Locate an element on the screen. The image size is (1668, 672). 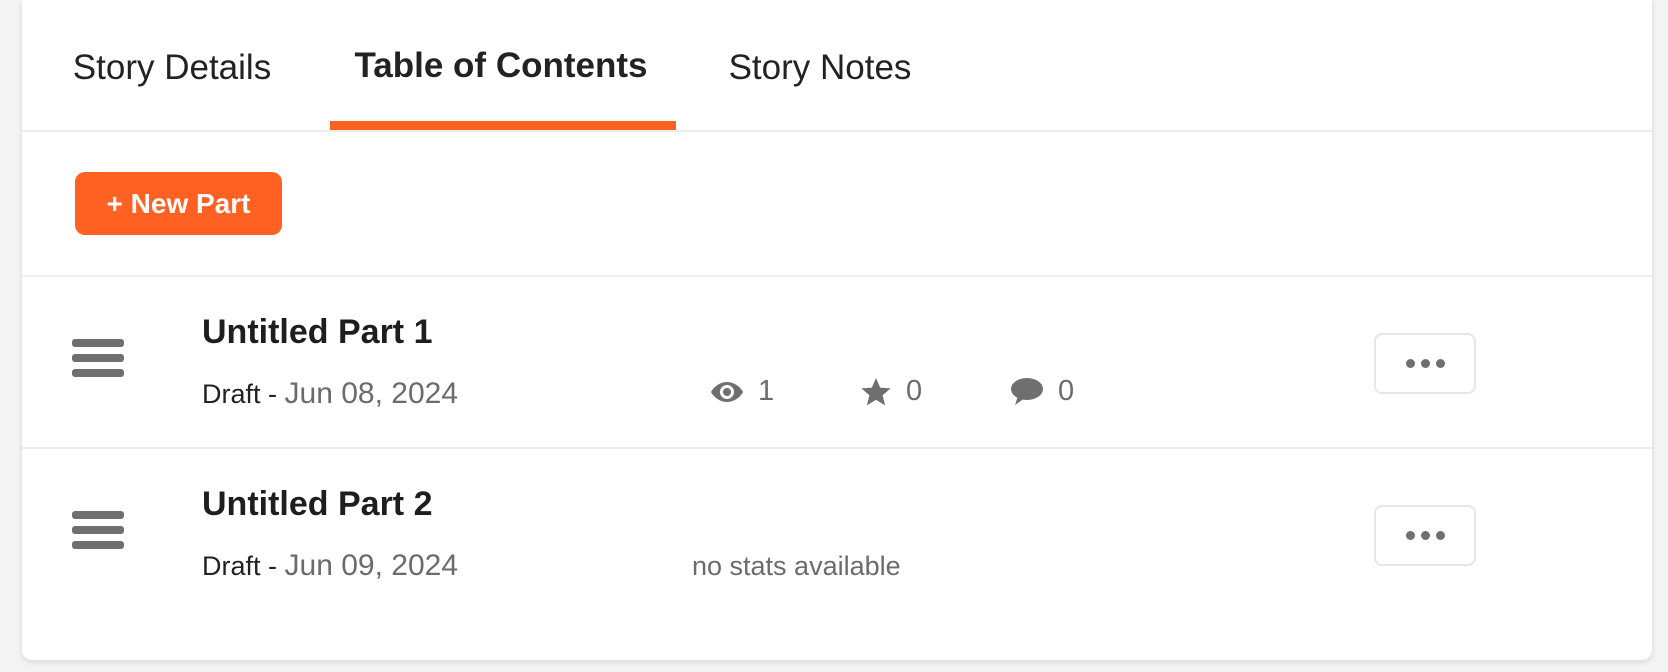
tab-story-notes-label: Story Notes is located at coordinates (820, 67).